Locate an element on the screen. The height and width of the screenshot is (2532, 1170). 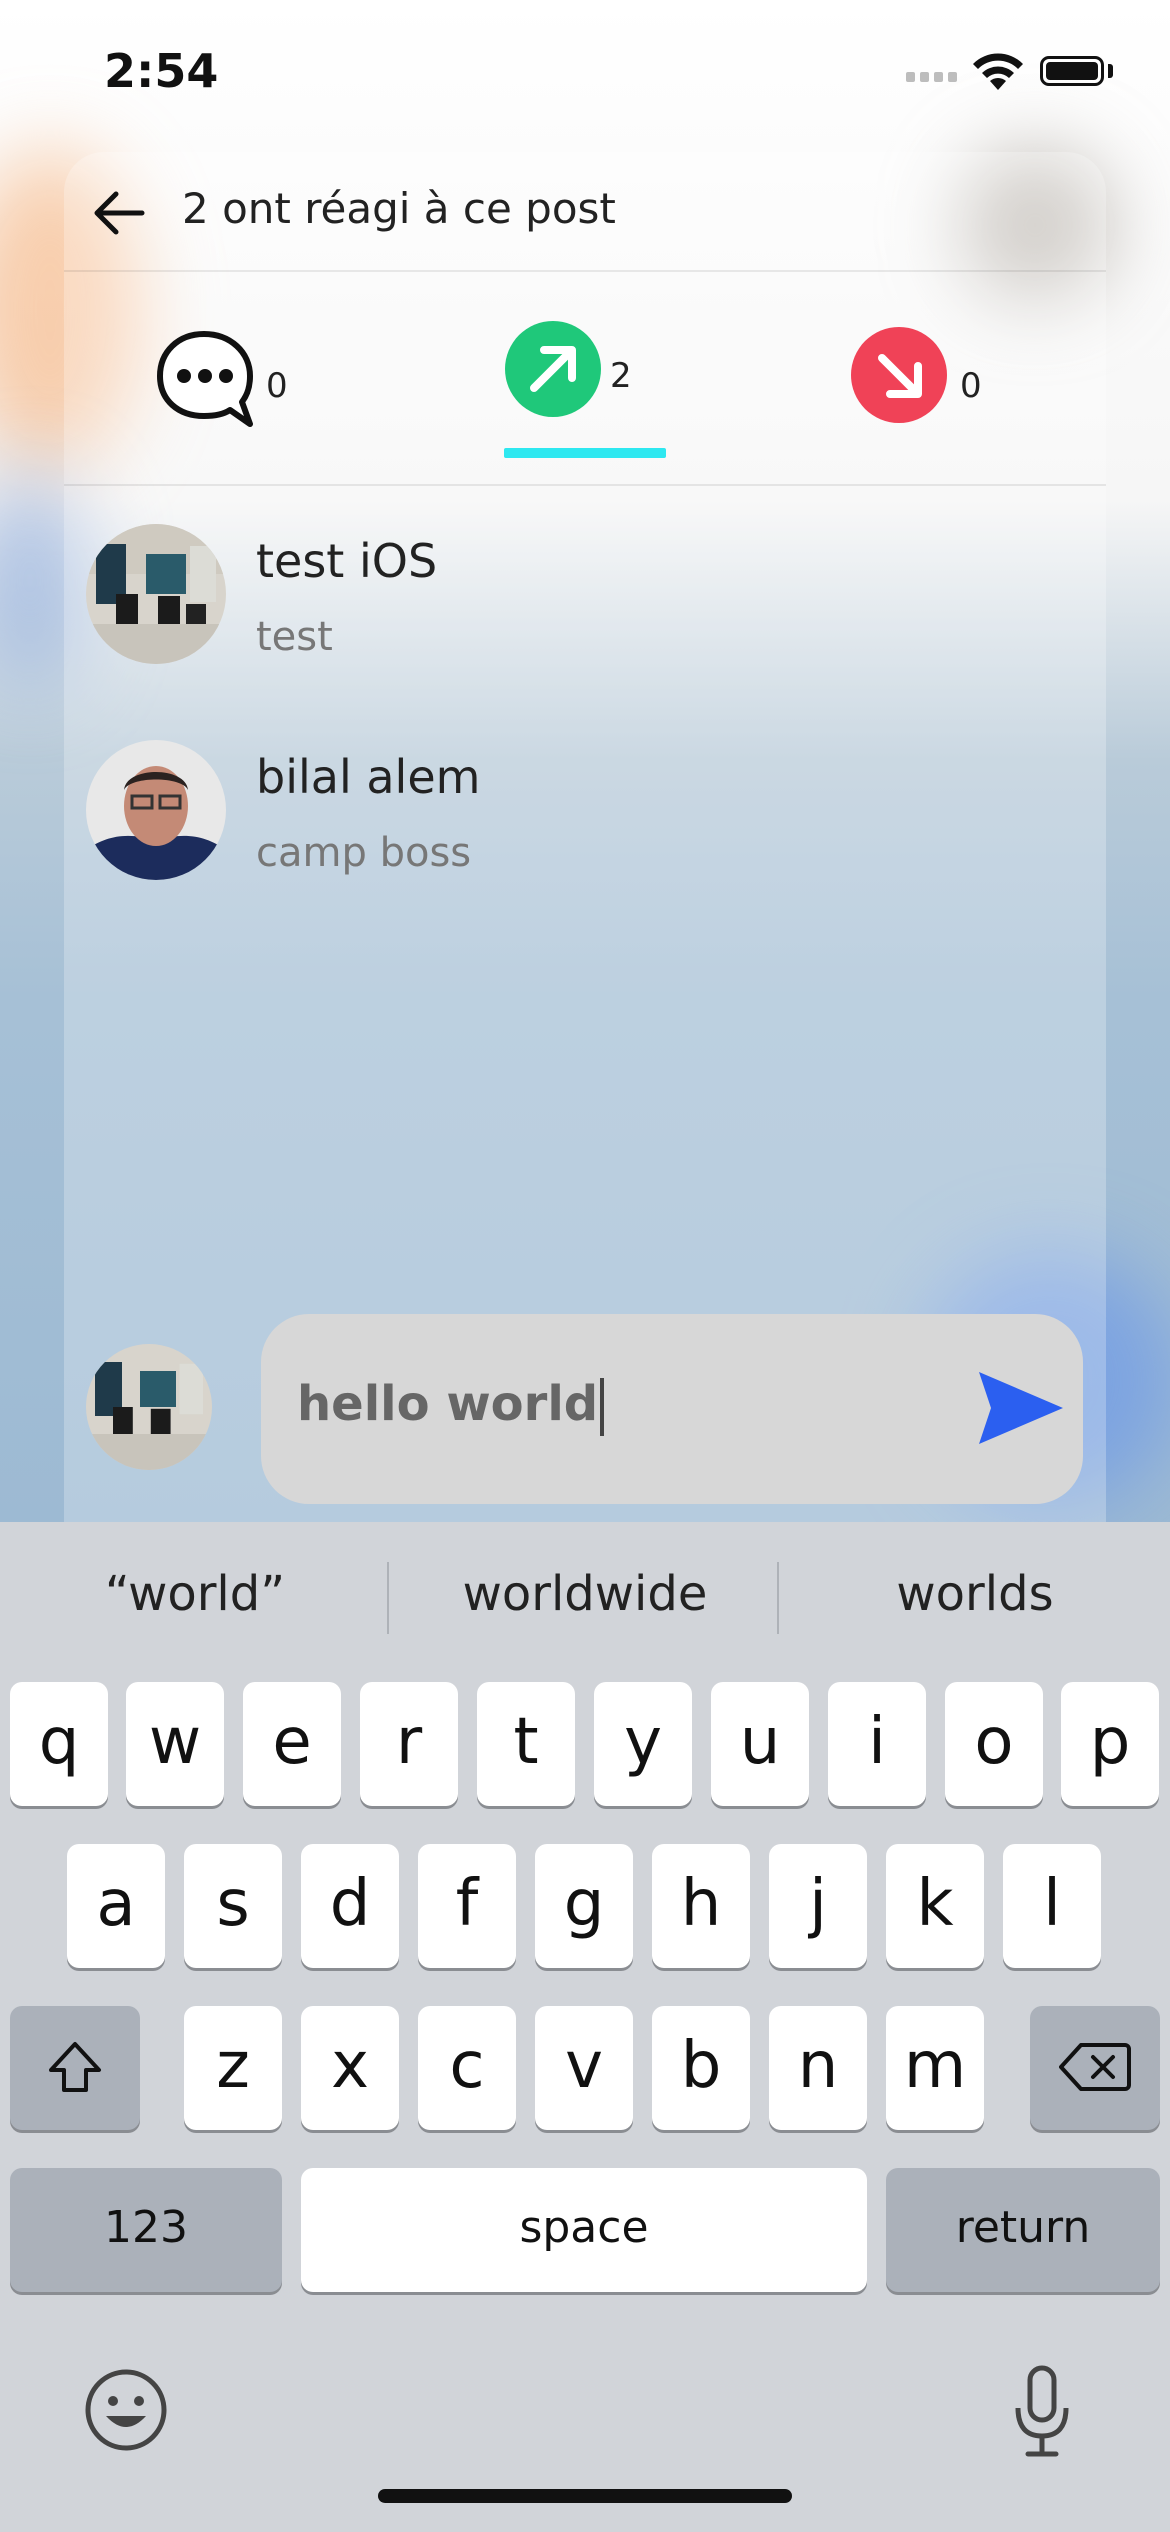
tab-count: 2 is located at coordinates (621, 376).